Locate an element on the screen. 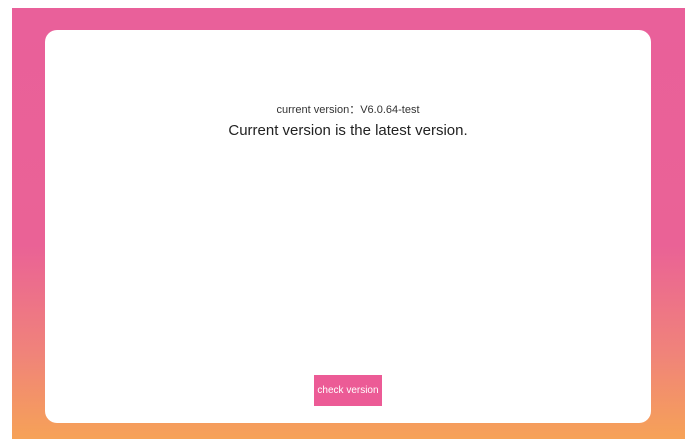 The width and height of the screenshot is (688, 439). check-version-button: check version is located at coordinates (348, 390).